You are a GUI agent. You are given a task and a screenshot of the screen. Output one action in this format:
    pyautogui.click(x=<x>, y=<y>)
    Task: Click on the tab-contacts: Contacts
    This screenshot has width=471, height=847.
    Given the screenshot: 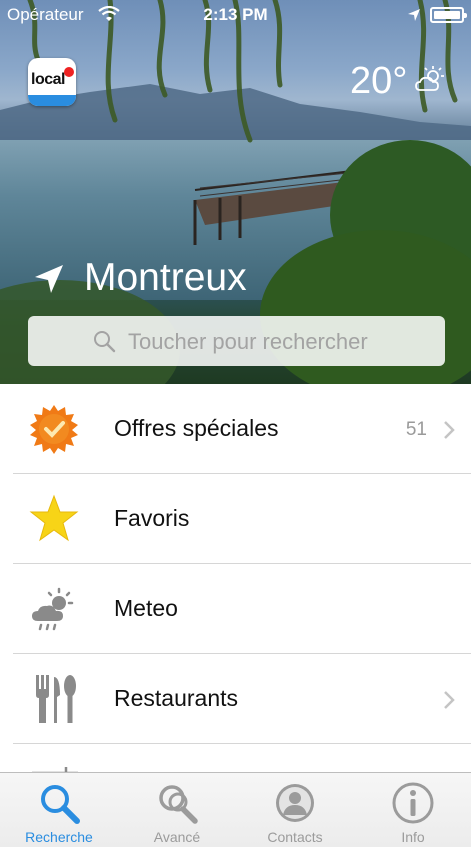 What is the action you would take?
    pyautogui.click(x=295, y=810)
    